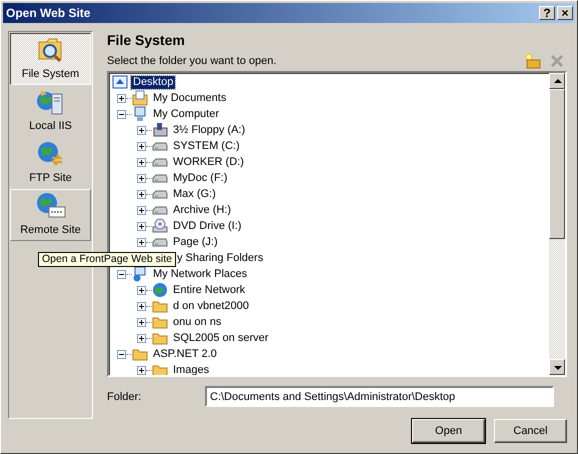  I want to click on tree-item: My Documents, so click(189, 98).